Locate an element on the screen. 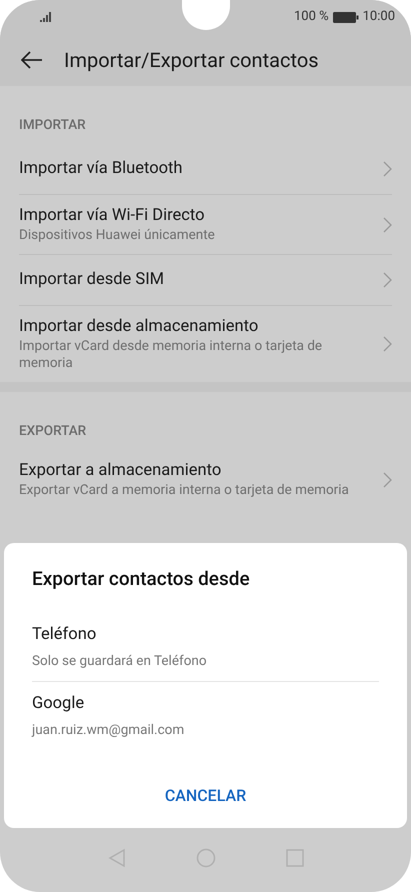 This screenshot has width=411, height=892. list-item: Importar vía Bluetooth is located at coordinates (205, 169).